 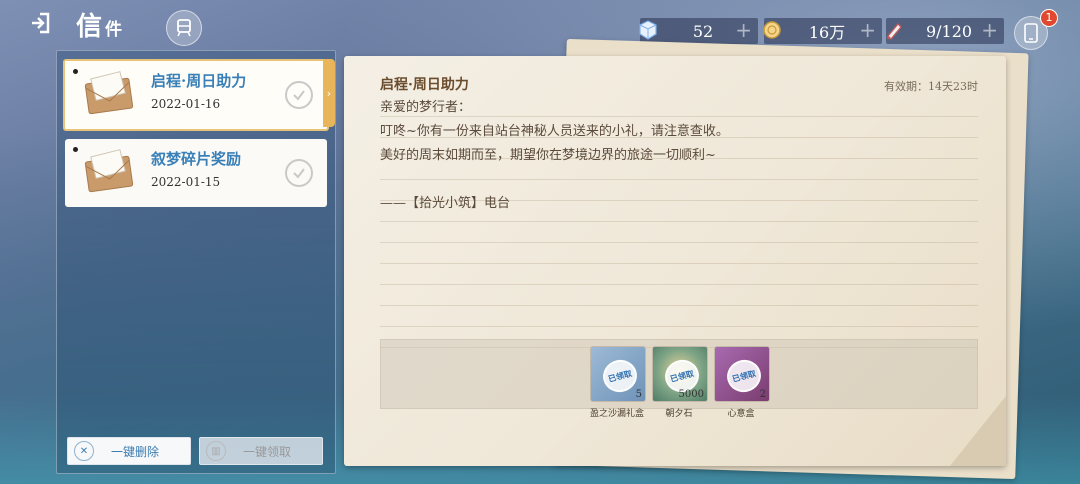 I want to click on mail-date: 2022-01-15, so click(x=186, y=182).